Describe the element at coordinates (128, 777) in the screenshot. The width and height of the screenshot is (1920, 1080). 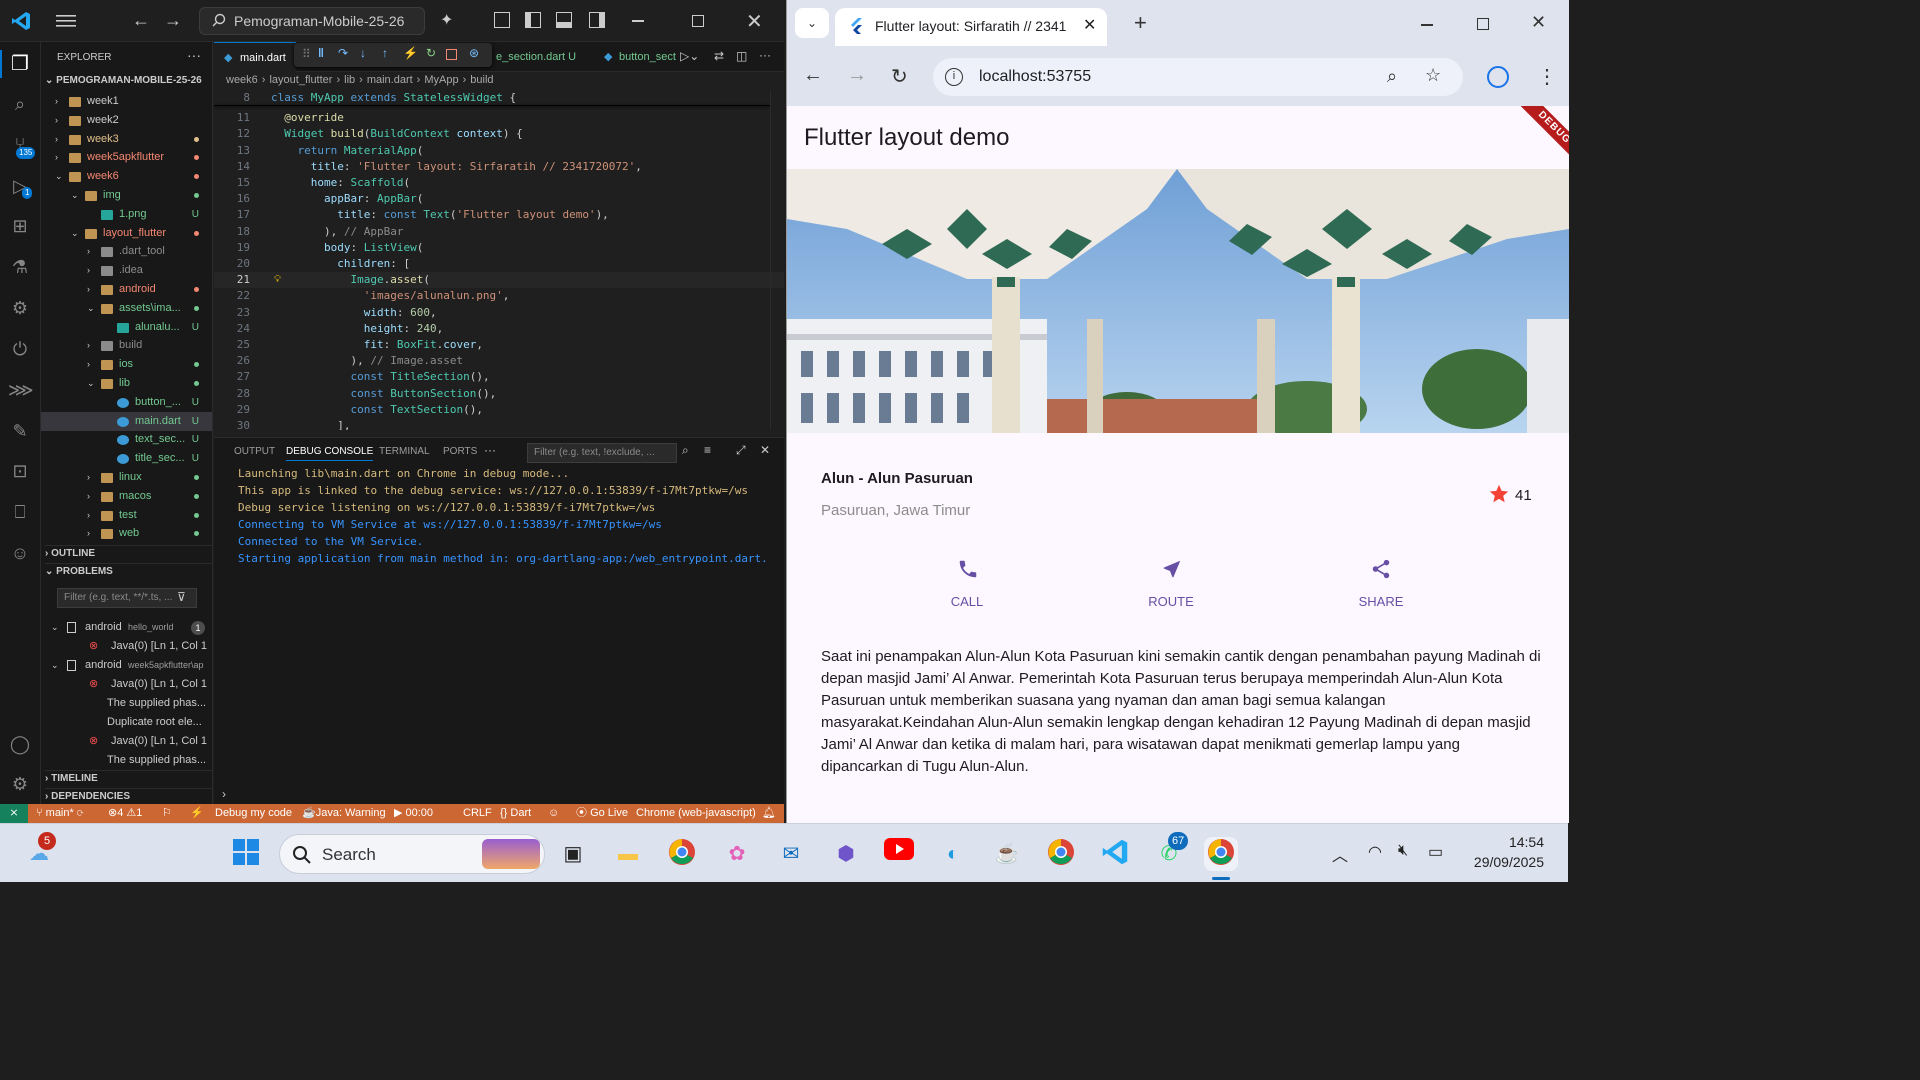
I see `timeline-section: › TIMELINE` at that location.